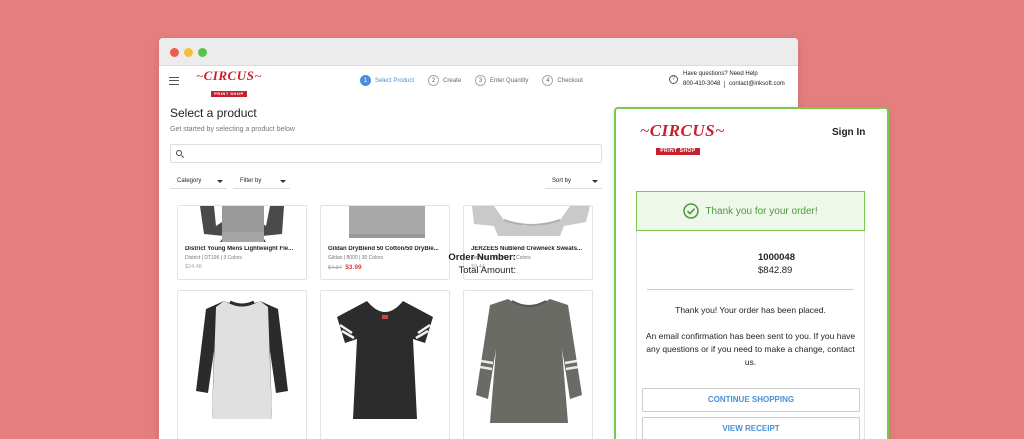  What do you see at coordinates (848, 132) in the screenshot?
I see `sign-in-link: Sign In` at bounding box center [848, 132].